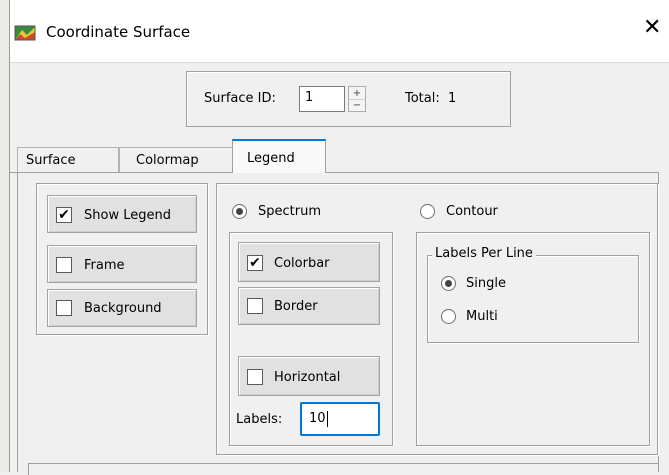  I want to click on frame-checkbox, so click(64, 265).